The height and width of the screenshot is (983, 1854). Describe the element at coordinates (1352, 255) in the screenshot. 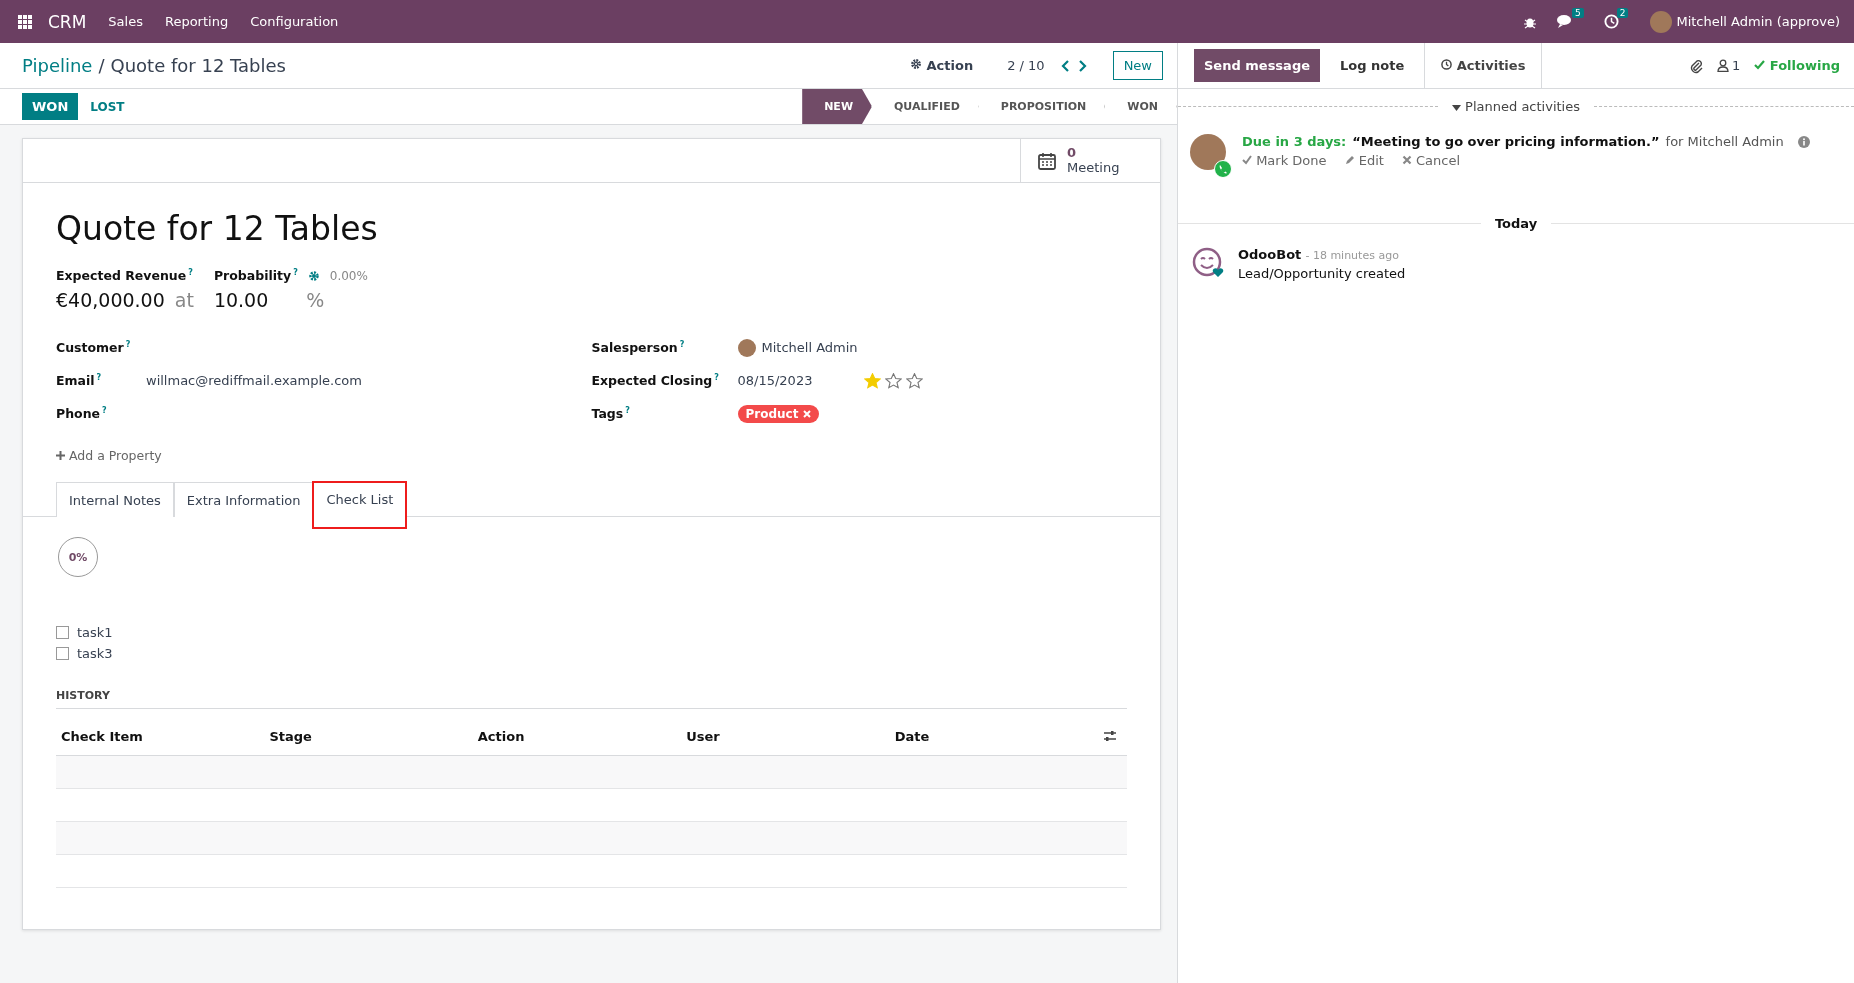

I see `message-time: - 18 minutes ago` at that location.